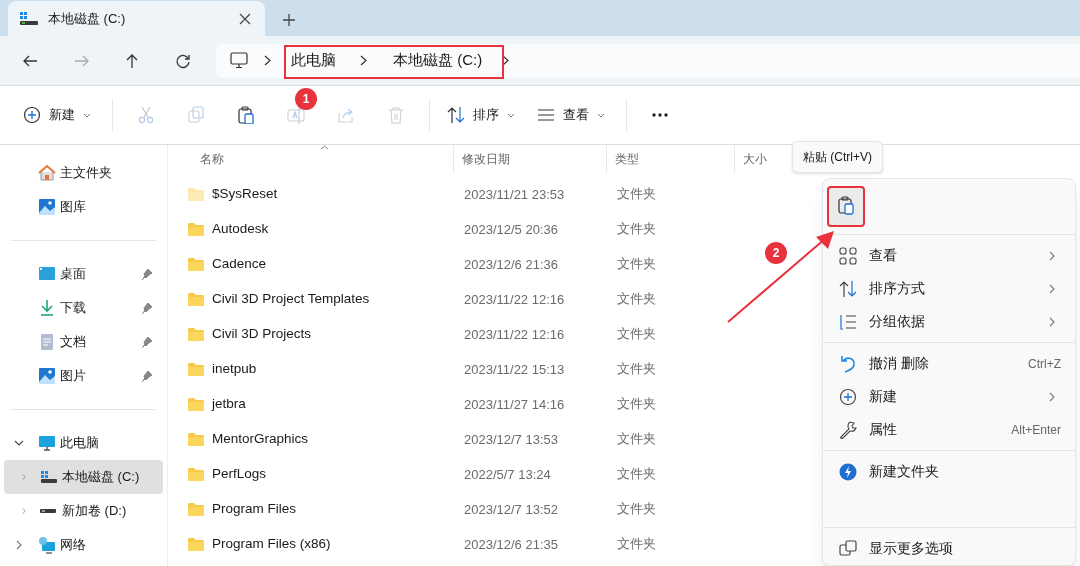 The width and height of the screenshot is (1080, 566). I want to click on sidebar-item: 此电脑, so click(83, 443).